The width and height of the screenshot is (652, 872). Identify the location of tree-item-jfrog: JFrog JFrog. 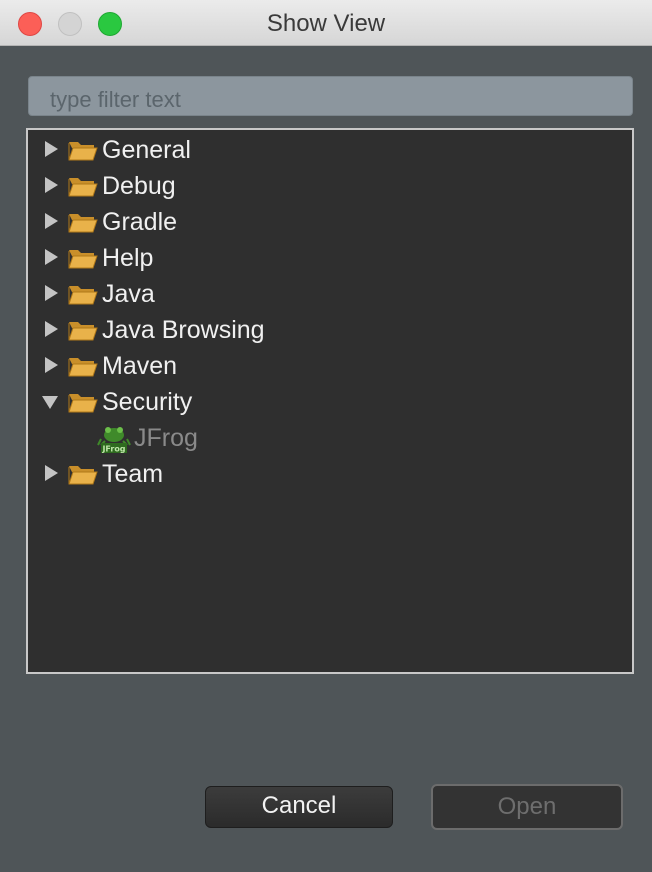
(330, 438).